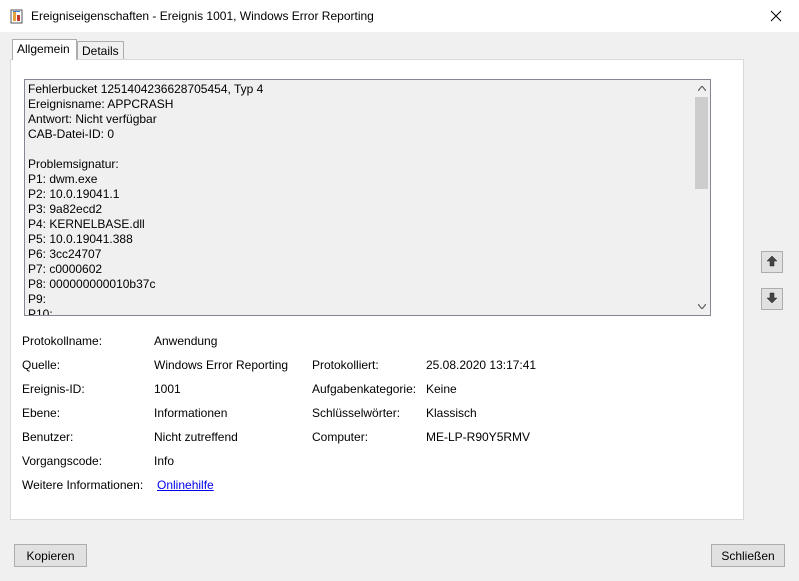  What do you see at coordinates (101, 104) in the screenshot?
I see `description-line: Ereignisname: APPCRASH` at bounding box center [101, 104].